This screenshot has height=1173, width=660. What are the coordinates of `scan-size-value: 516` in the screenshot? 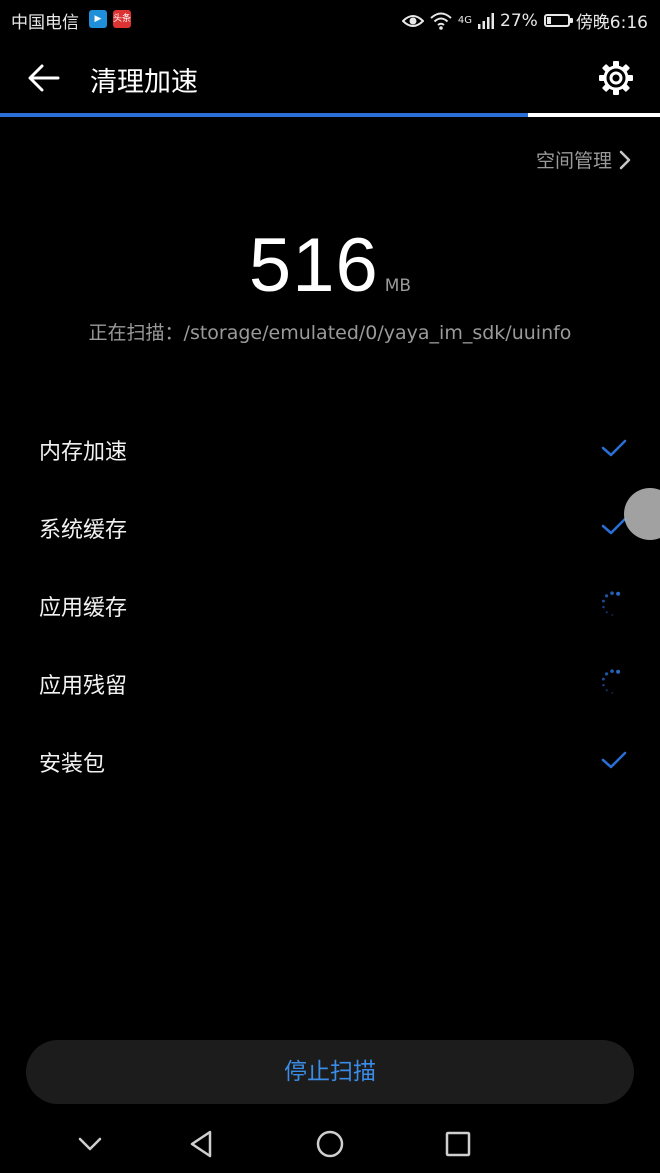 It's located at (313, 265).